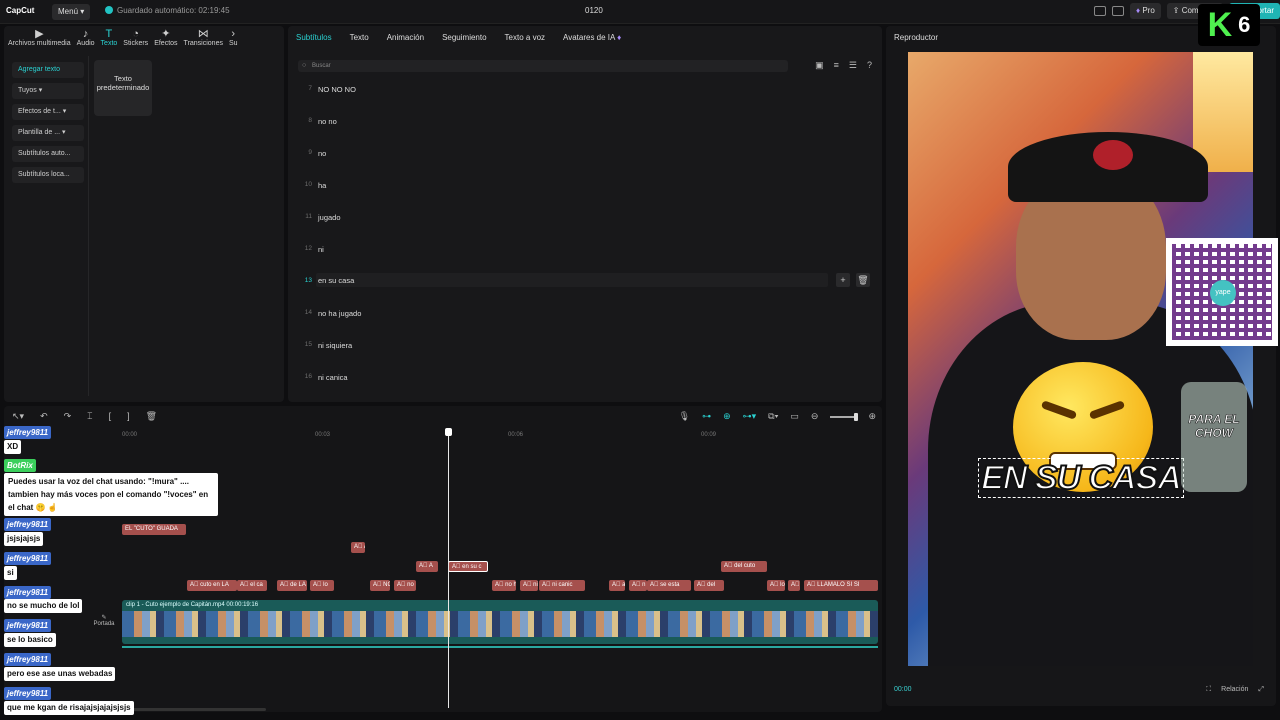  What do you see at coordinates (203, 34) in the screenshot?
I see `transitions-icon: ⋈` at bounding box center [203, 34].